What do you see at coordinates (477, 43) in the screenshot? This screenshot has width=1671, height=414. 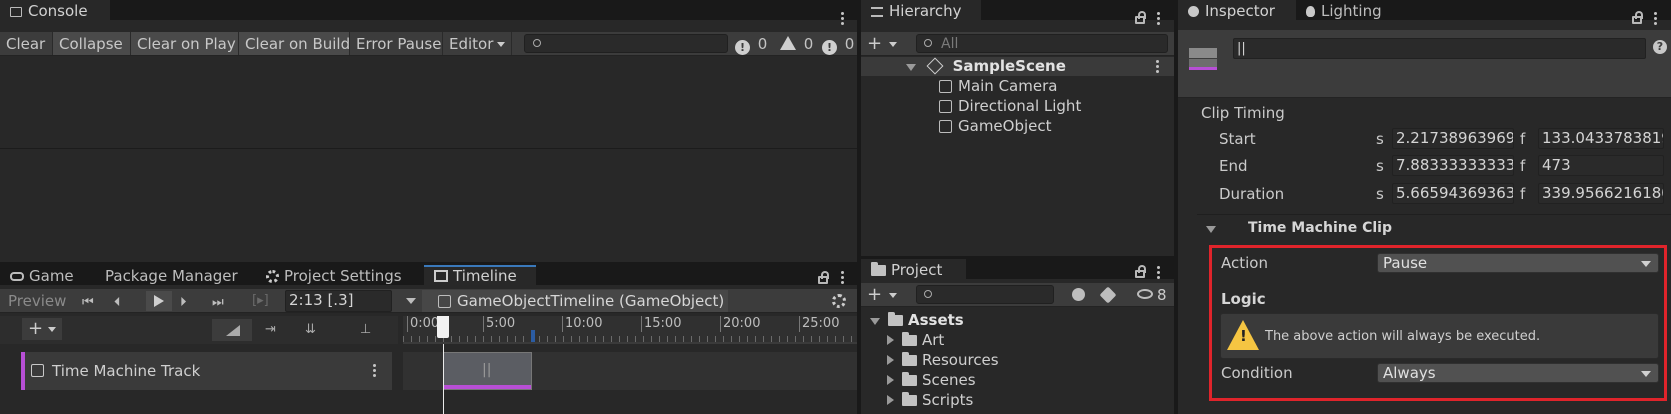 I see `editor-dropdown: Editor` at bounding box center [477, 43].